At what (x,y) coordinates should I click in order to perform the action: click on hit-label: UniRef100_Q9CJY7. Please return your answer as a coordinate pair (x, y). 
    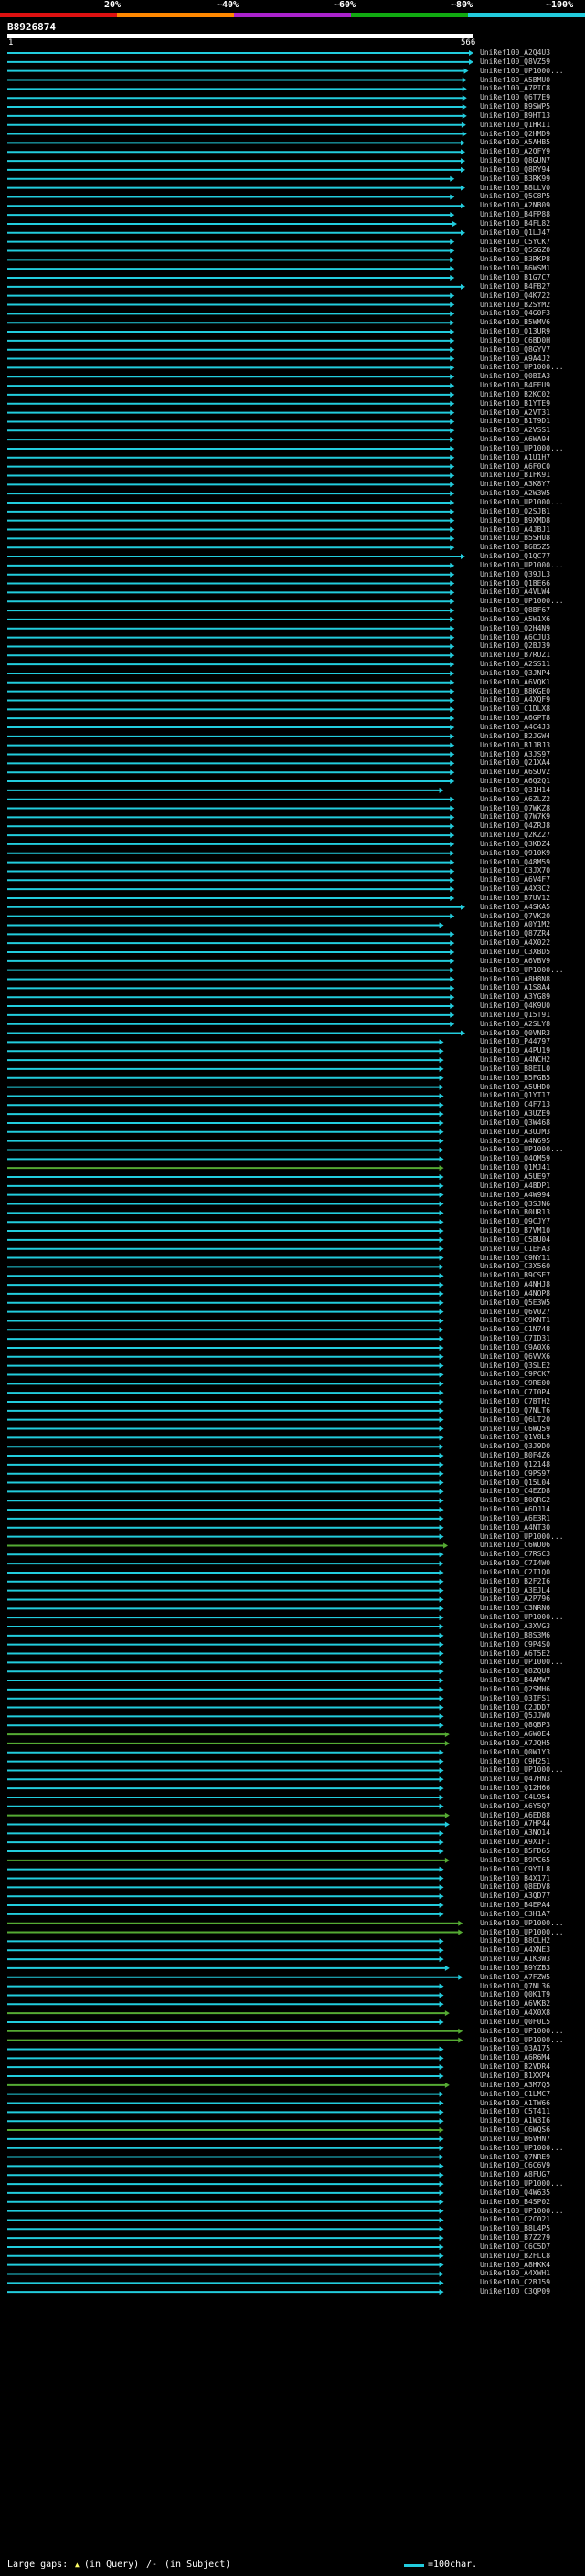
    Looking at the image, I should click on (533, 1221).